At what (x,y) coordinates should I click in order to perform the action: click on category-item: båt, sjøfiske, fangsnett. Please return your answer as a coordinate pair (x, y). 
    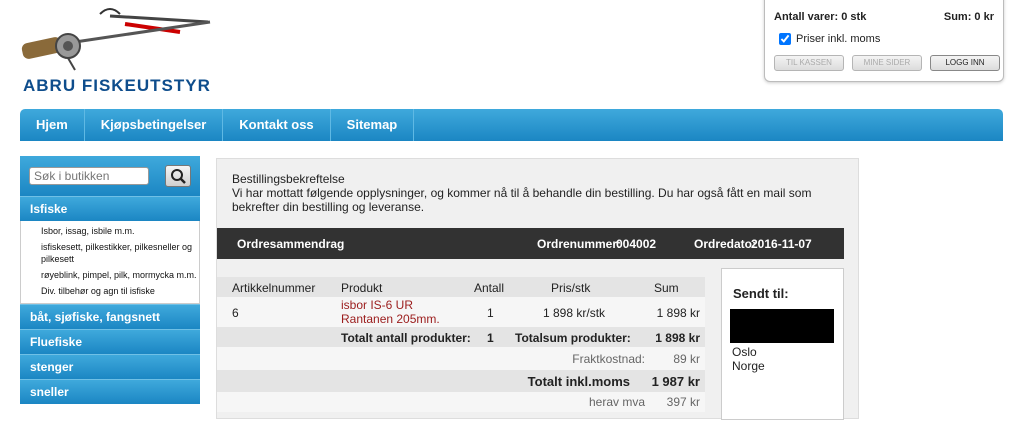
    Looking at the image, I should click on (110, 316).